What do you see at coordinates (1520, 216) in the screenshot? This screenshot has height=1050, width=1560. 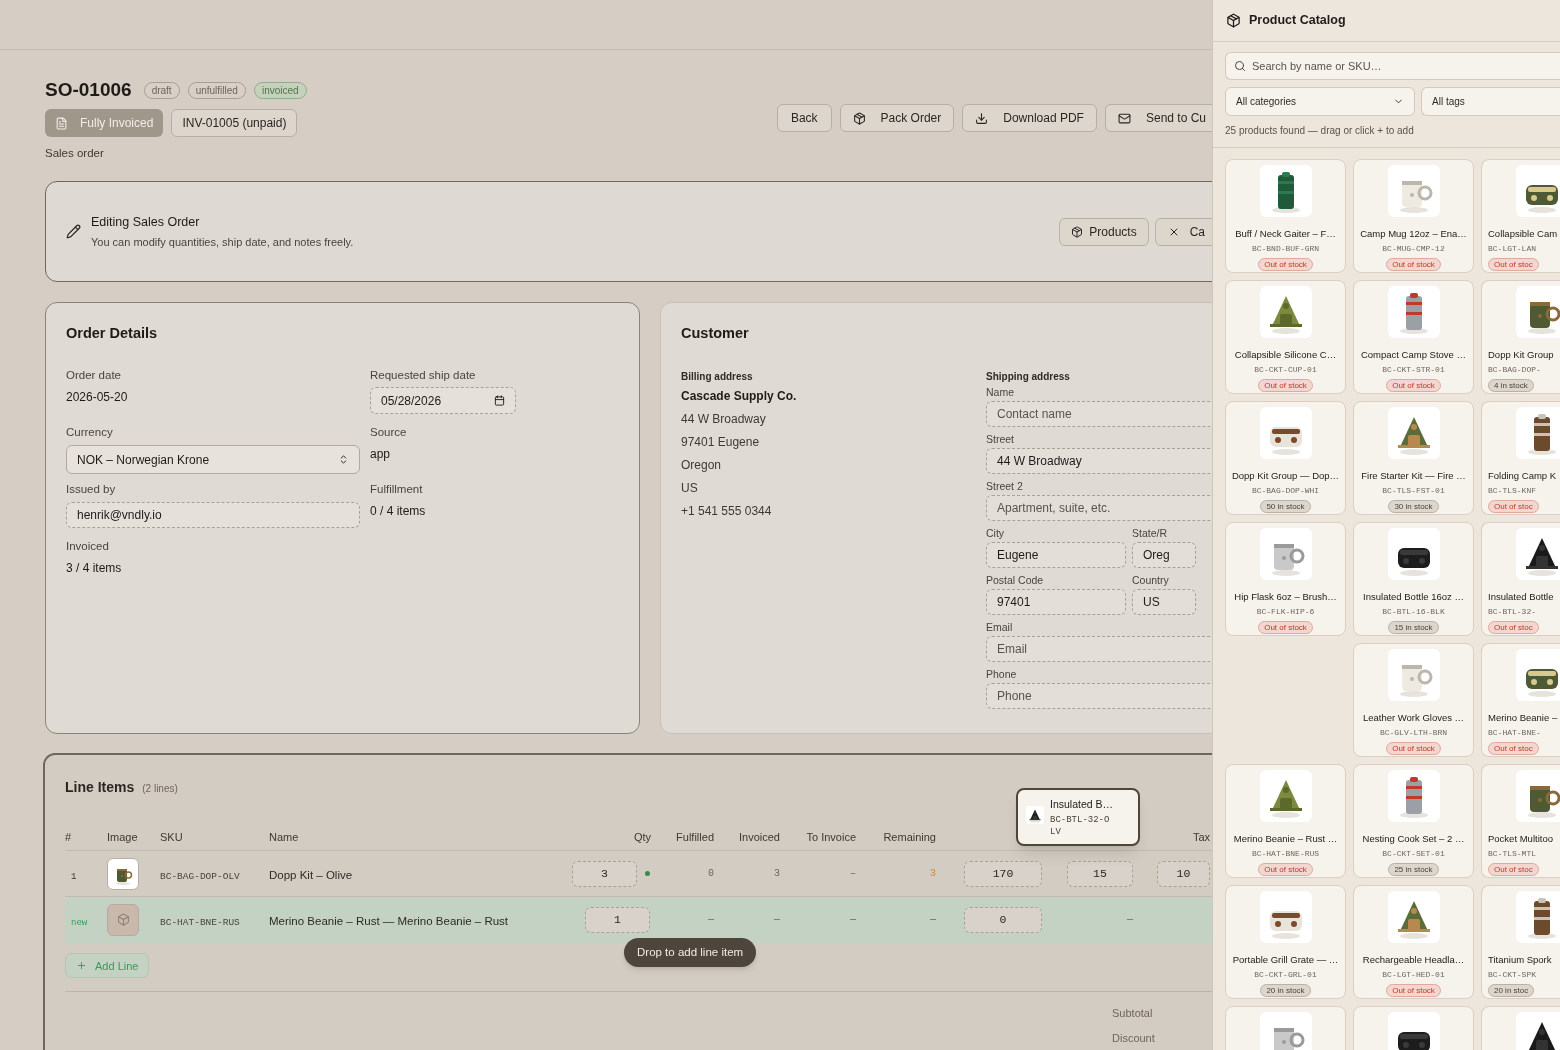 I see `product-card: Collapsible Cam BC-LGT-LAN Out of stoc` at bounding box center [1520, 216].